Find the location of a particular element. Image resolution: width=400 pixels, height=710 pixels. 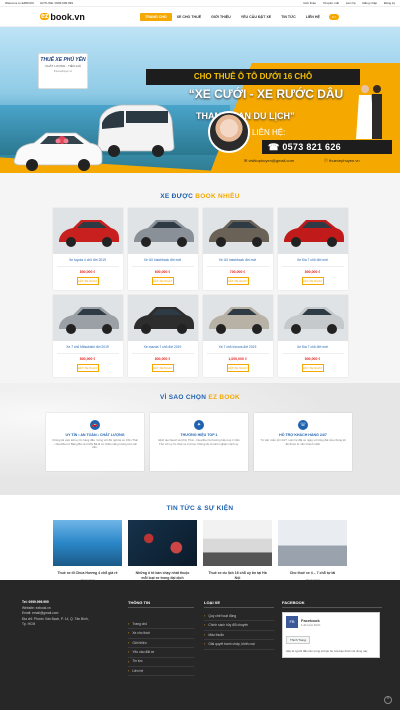

footer-link-request: Yêu cầu đặt xe is located at coordinates (161, 653).